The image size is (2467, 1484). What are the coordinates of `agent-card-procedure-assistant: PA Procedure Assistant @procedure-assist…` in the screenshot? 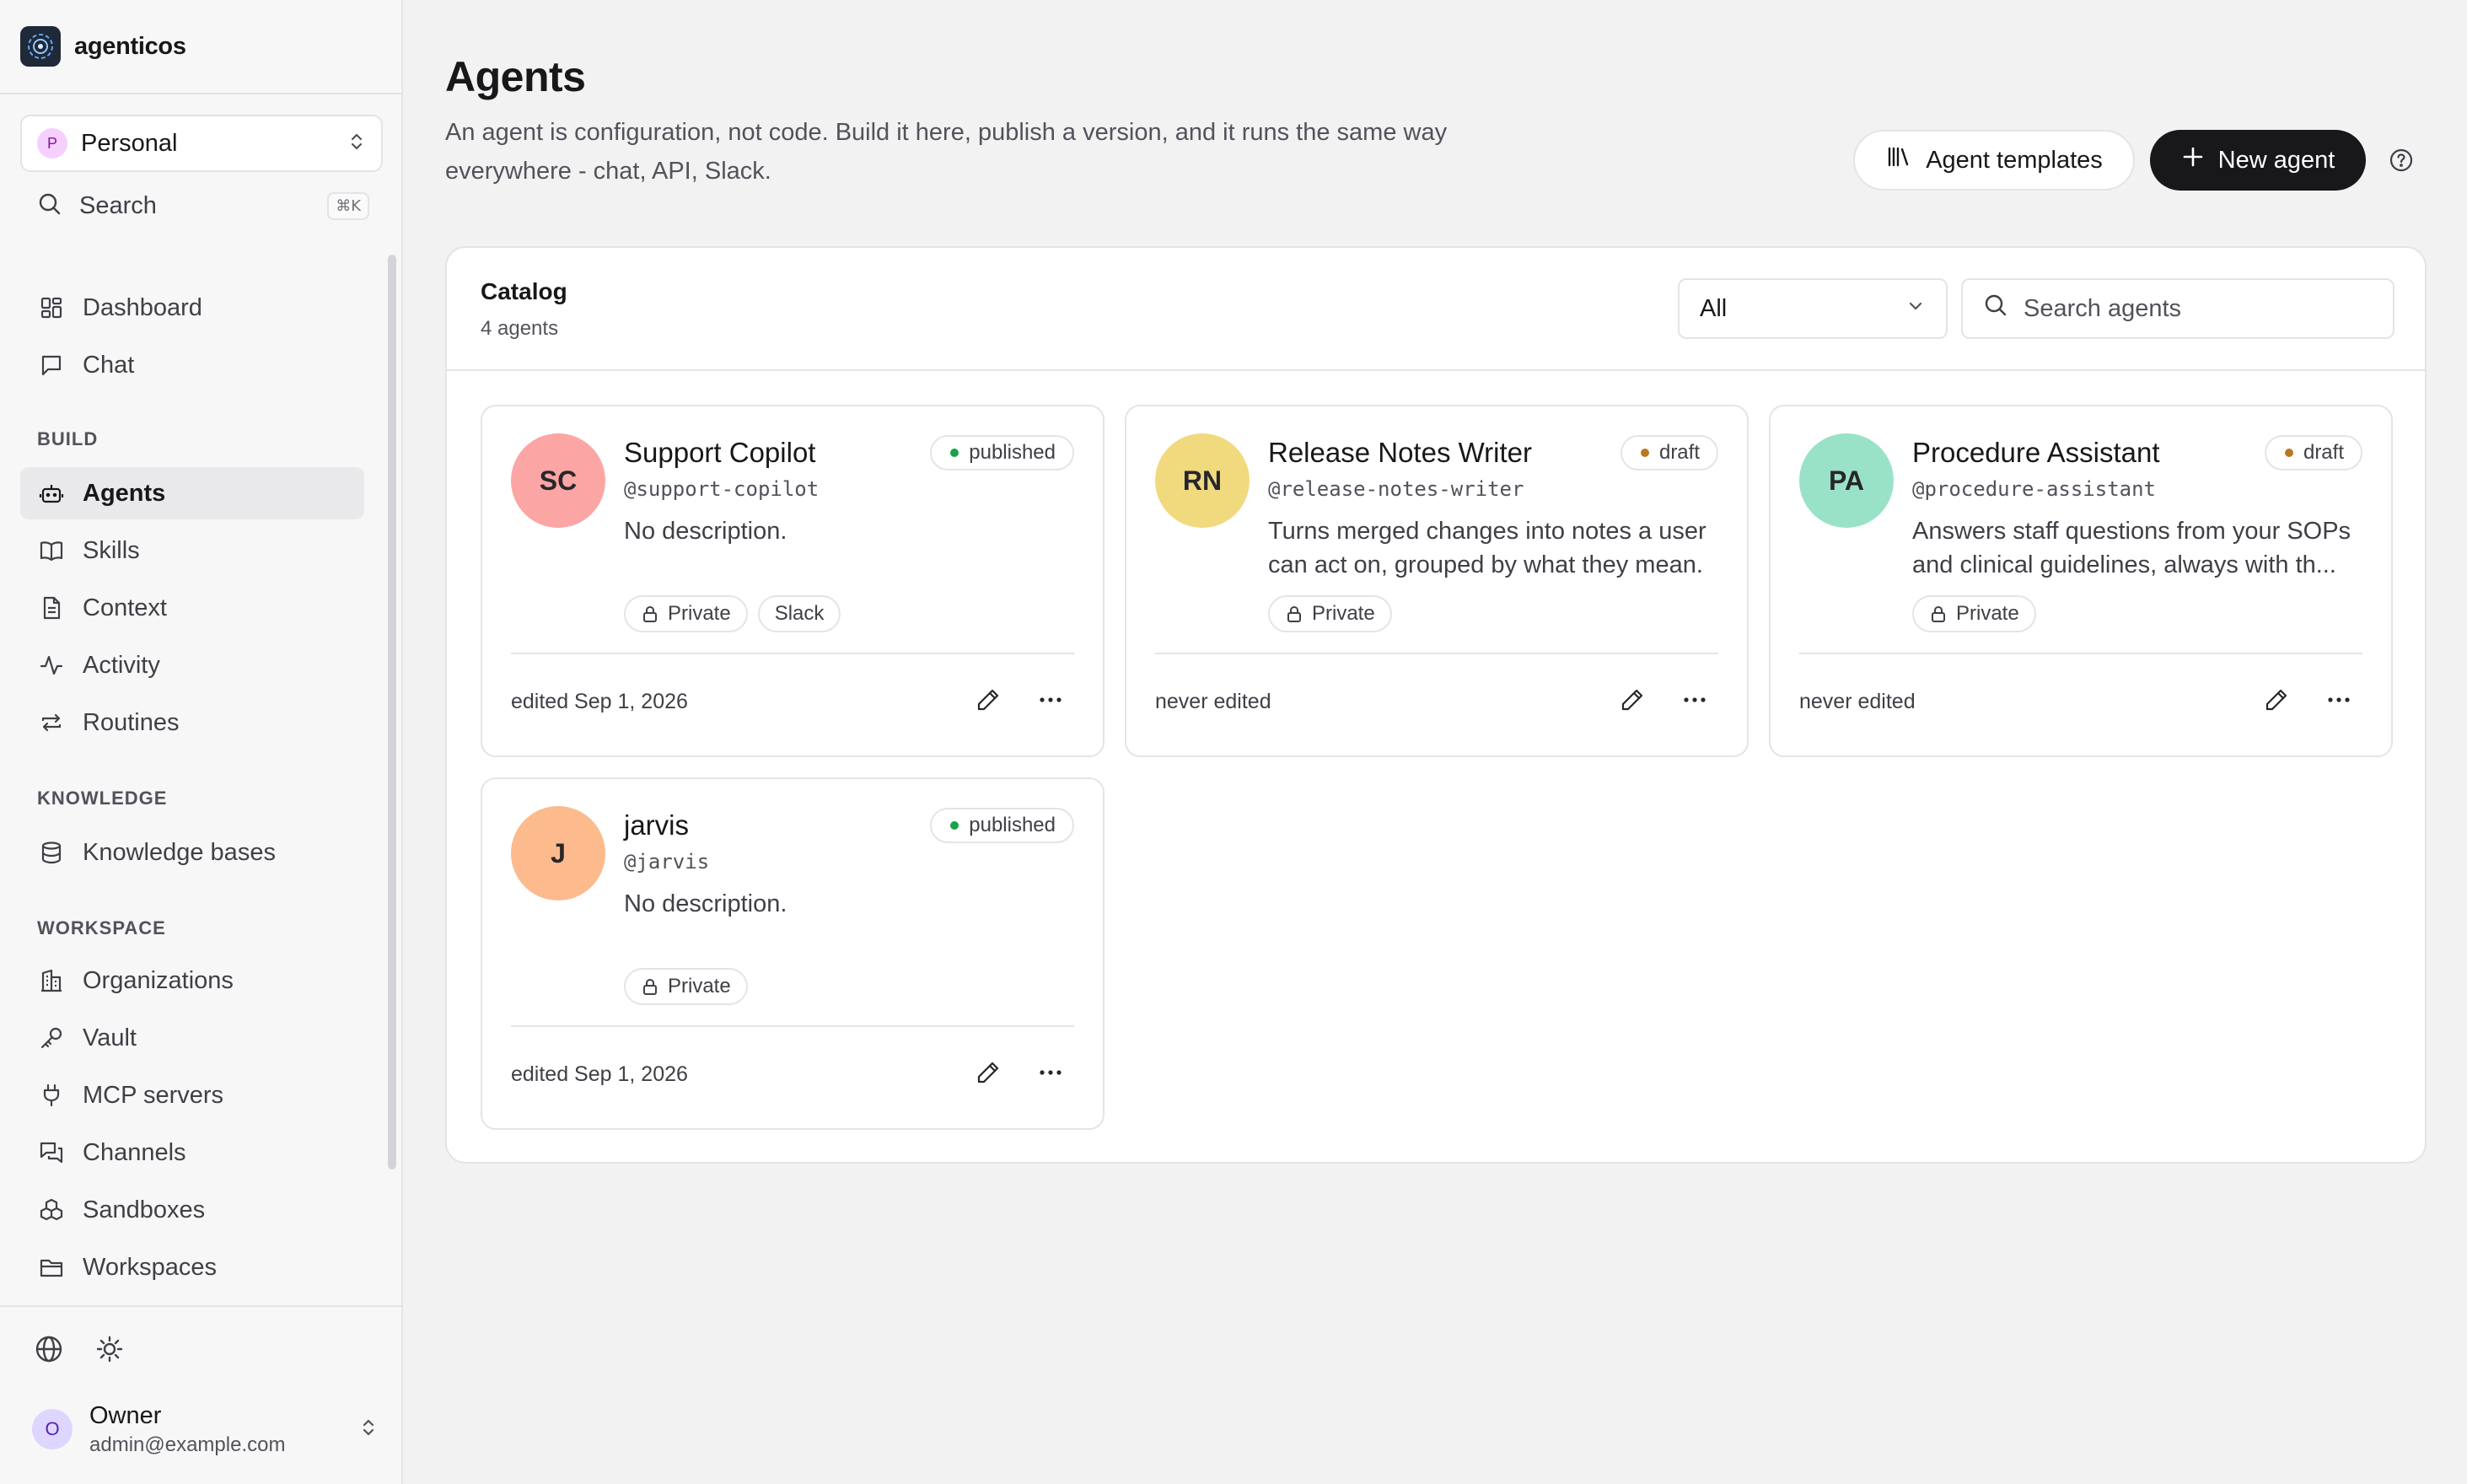 It's located at (2081, 581).